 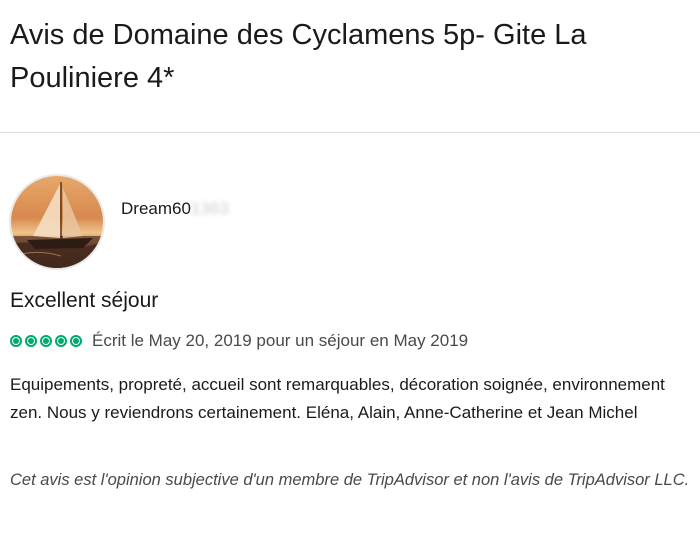 I want to click on username: Dream601363, so click(x=175, y=209).